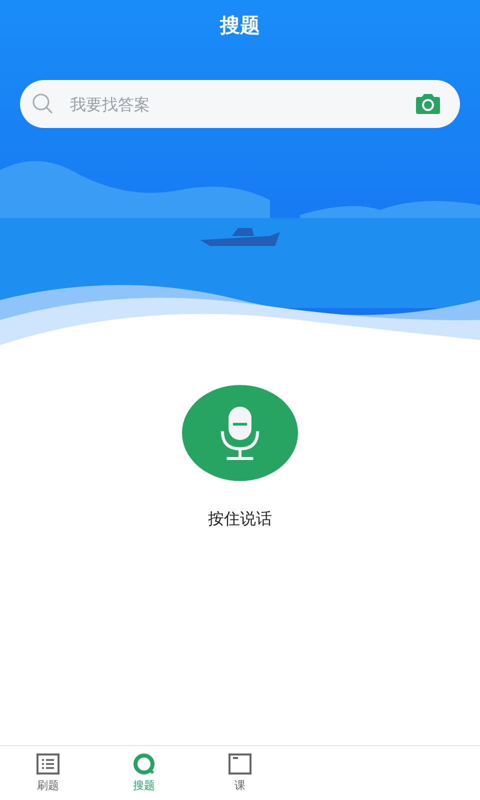  What do you see at coordinates (48, 764) in the screenshot?
I see `list-icon` at bounding box center [48, 764].